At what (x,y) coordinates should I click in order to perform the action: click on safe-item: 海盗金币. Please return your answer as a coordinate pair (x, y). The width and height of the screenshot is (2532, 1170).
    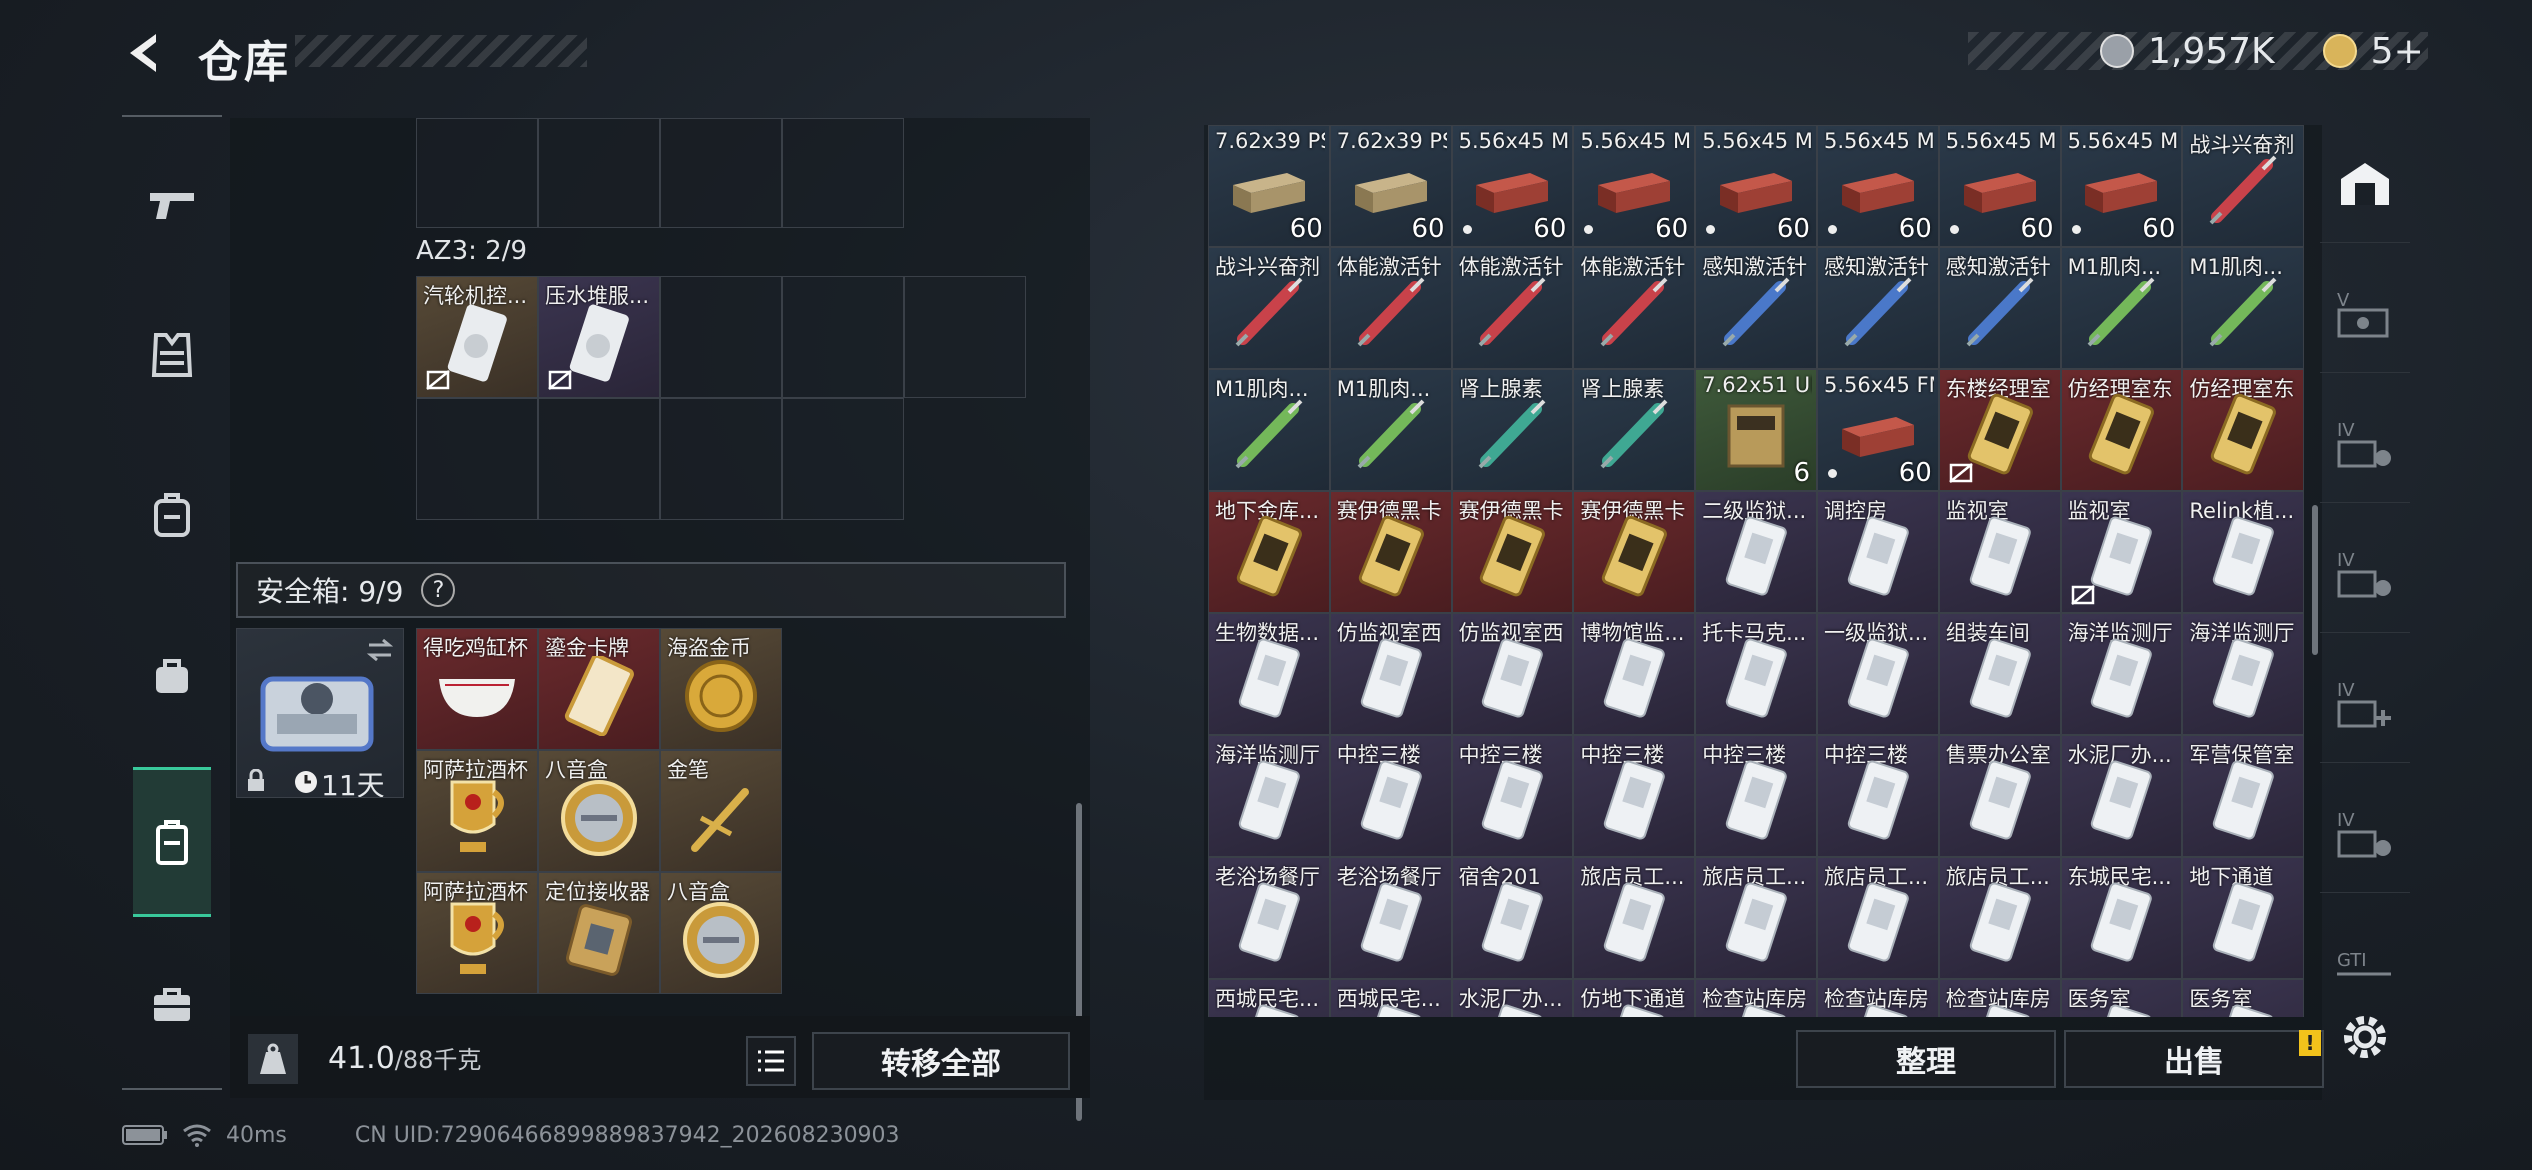
    Looking at the image, I should click on (721, 689).